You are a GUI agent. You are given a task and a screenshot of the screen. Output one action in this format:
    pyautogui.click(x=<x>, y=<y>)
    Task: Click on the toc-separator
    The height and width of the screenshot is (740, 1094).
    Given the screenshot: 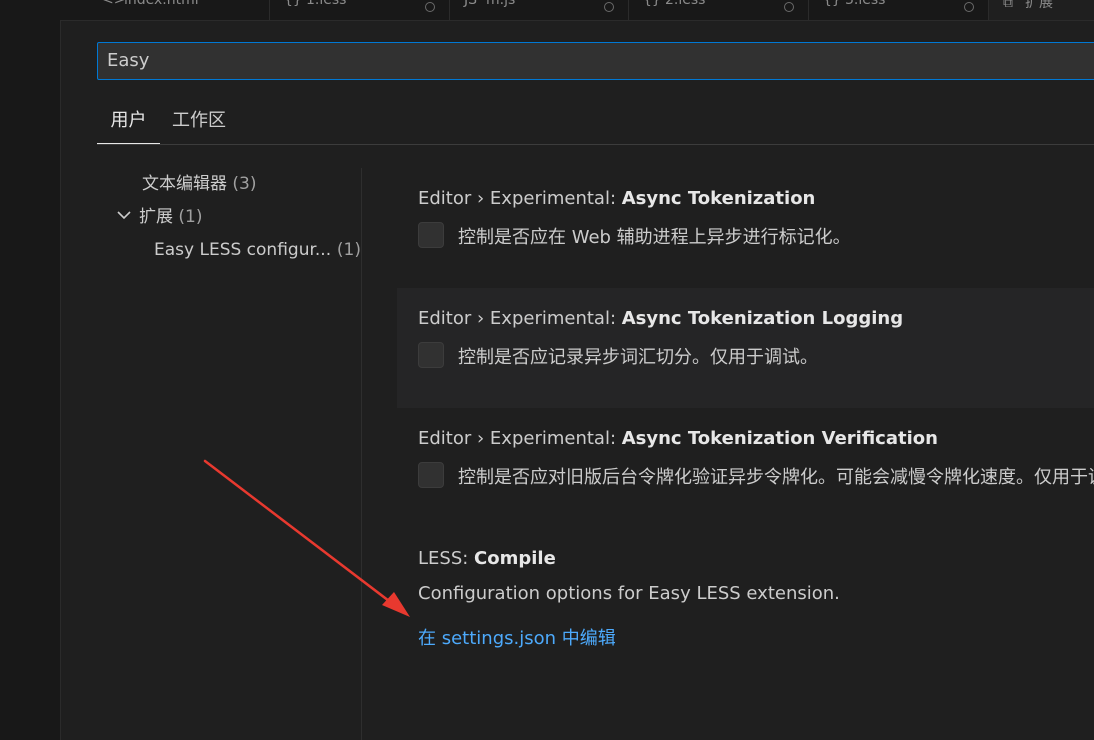 What is the action you would take?
    pyautogui.click(x=361, y=454)
    